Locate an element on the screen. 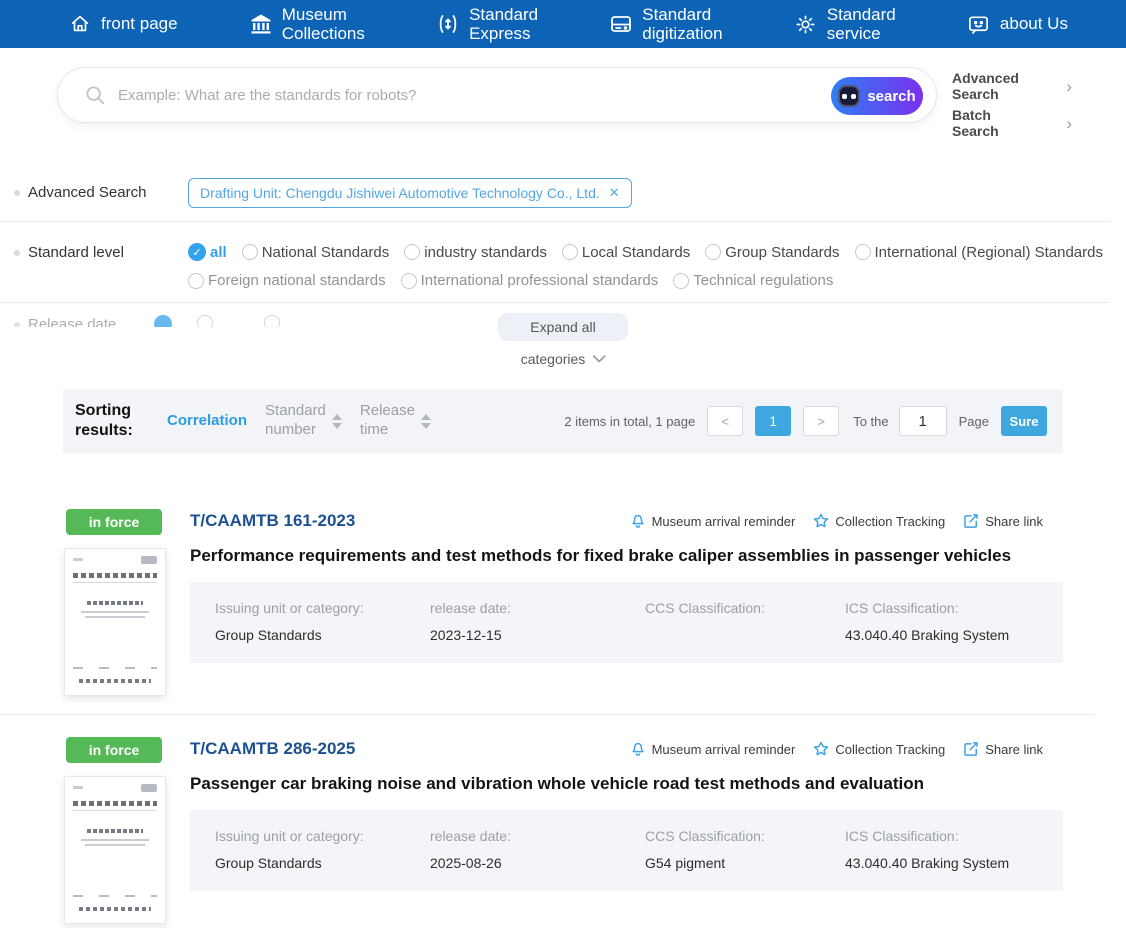 Image resolution: width=1126 pixels, height=928 pixels. nav-front-page: front page is located at coordinates (123, 24).